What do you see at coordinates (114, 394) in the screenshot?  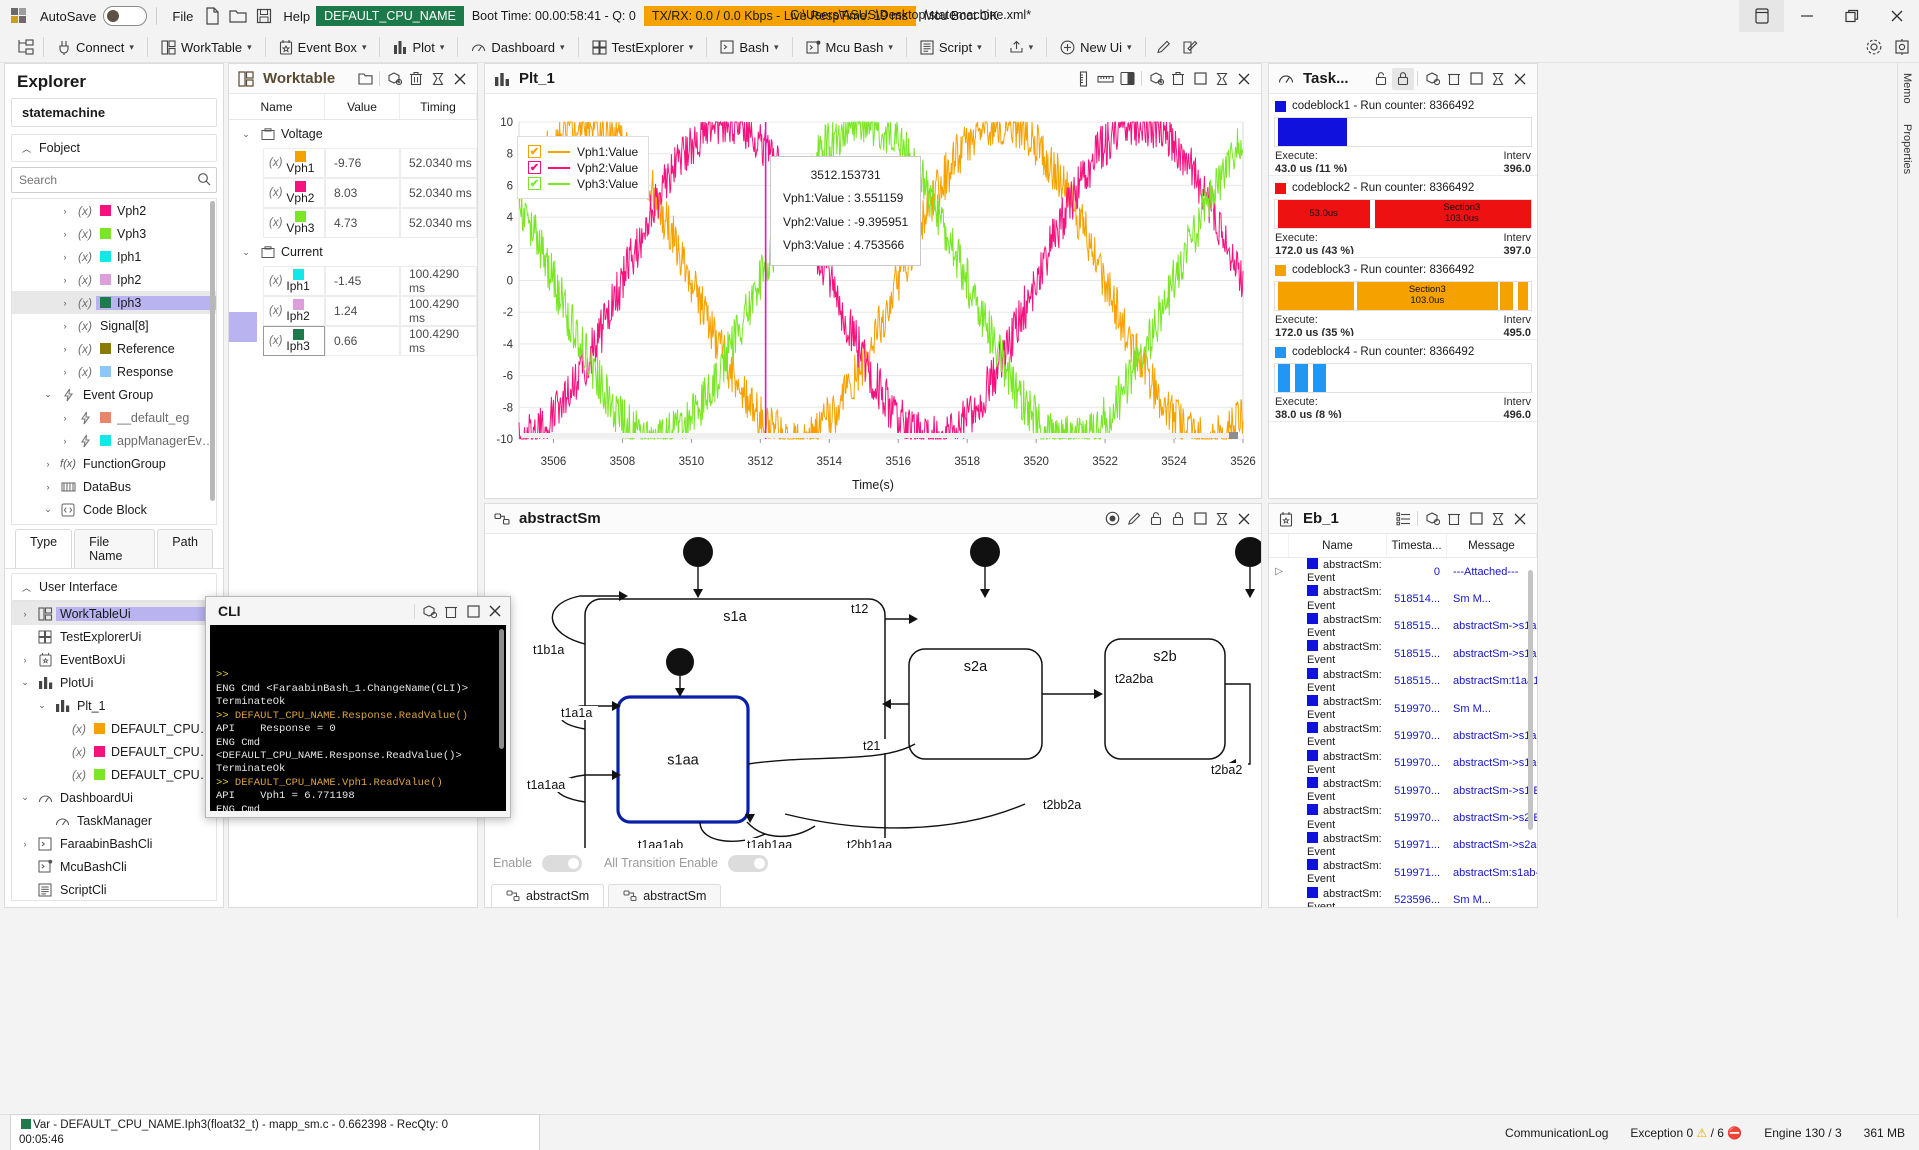 I see `tree-item-event-group: ⌄ Event Group` at bounding box center [114, 394].